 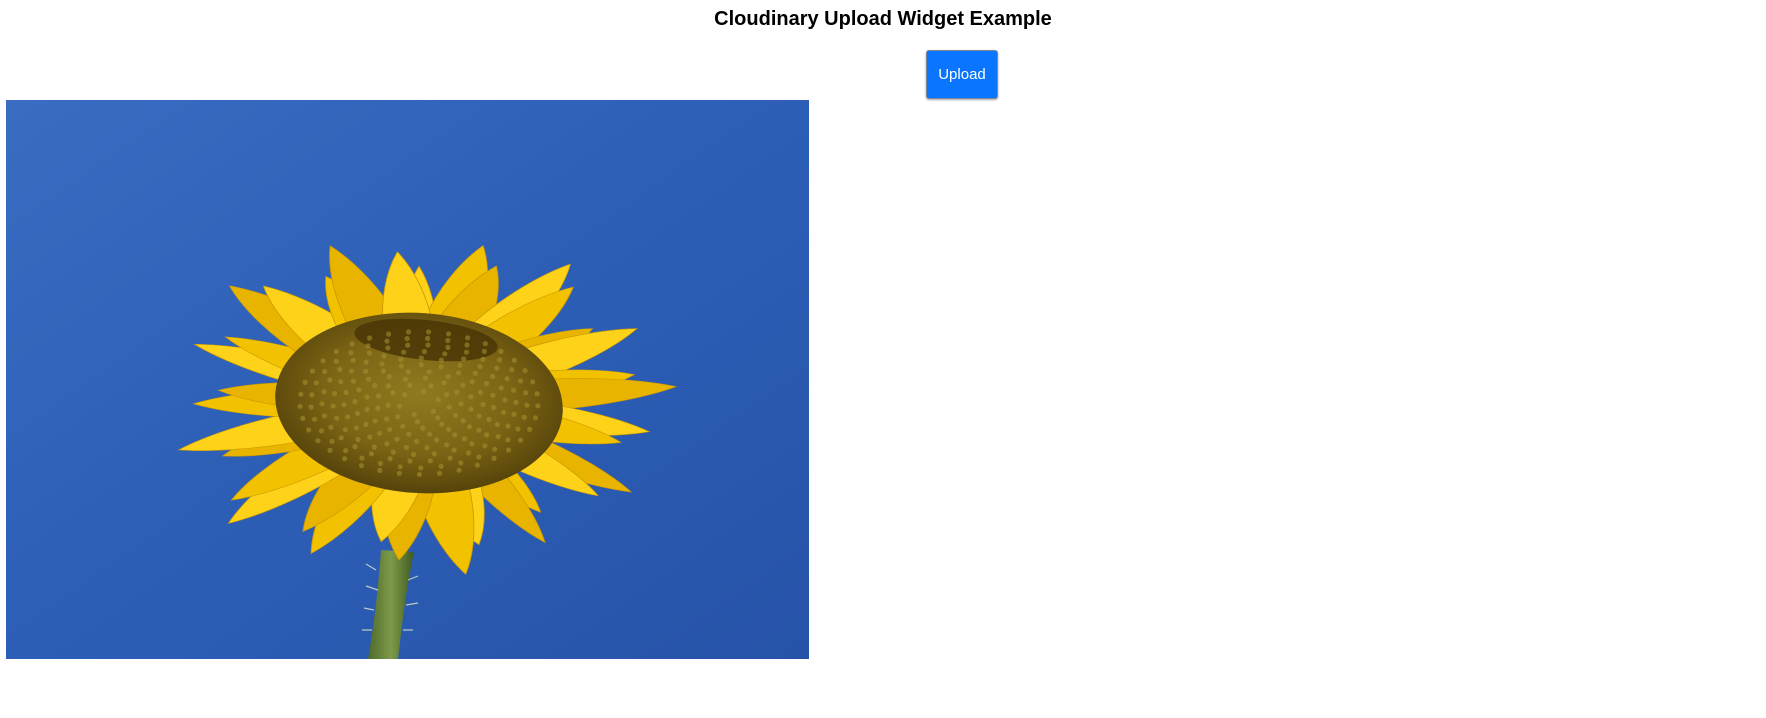 I want to click on upload-button: Upload, so click(x=962, y=74).